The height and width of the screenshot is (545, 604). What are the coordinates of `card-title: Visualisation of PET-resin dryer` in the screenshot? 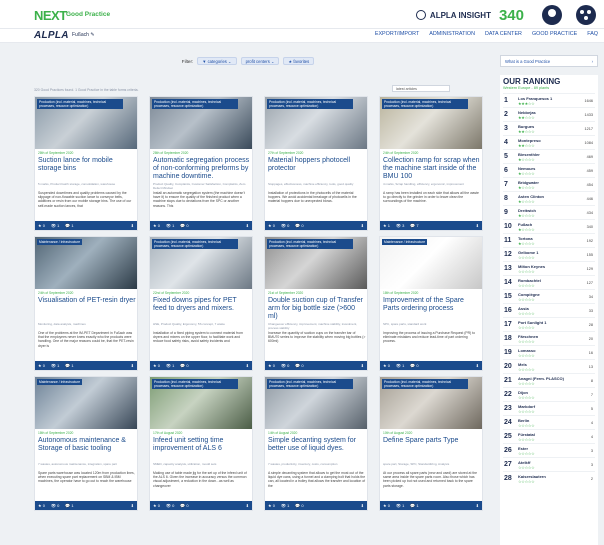 It's located at (87, 301).